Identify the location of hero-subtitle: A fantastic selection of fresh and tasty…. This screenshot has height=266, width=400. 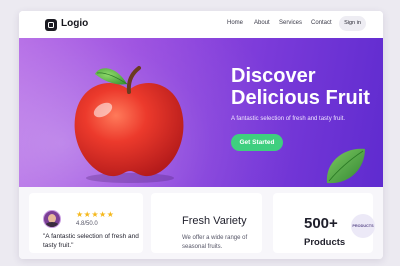
(288, 119).